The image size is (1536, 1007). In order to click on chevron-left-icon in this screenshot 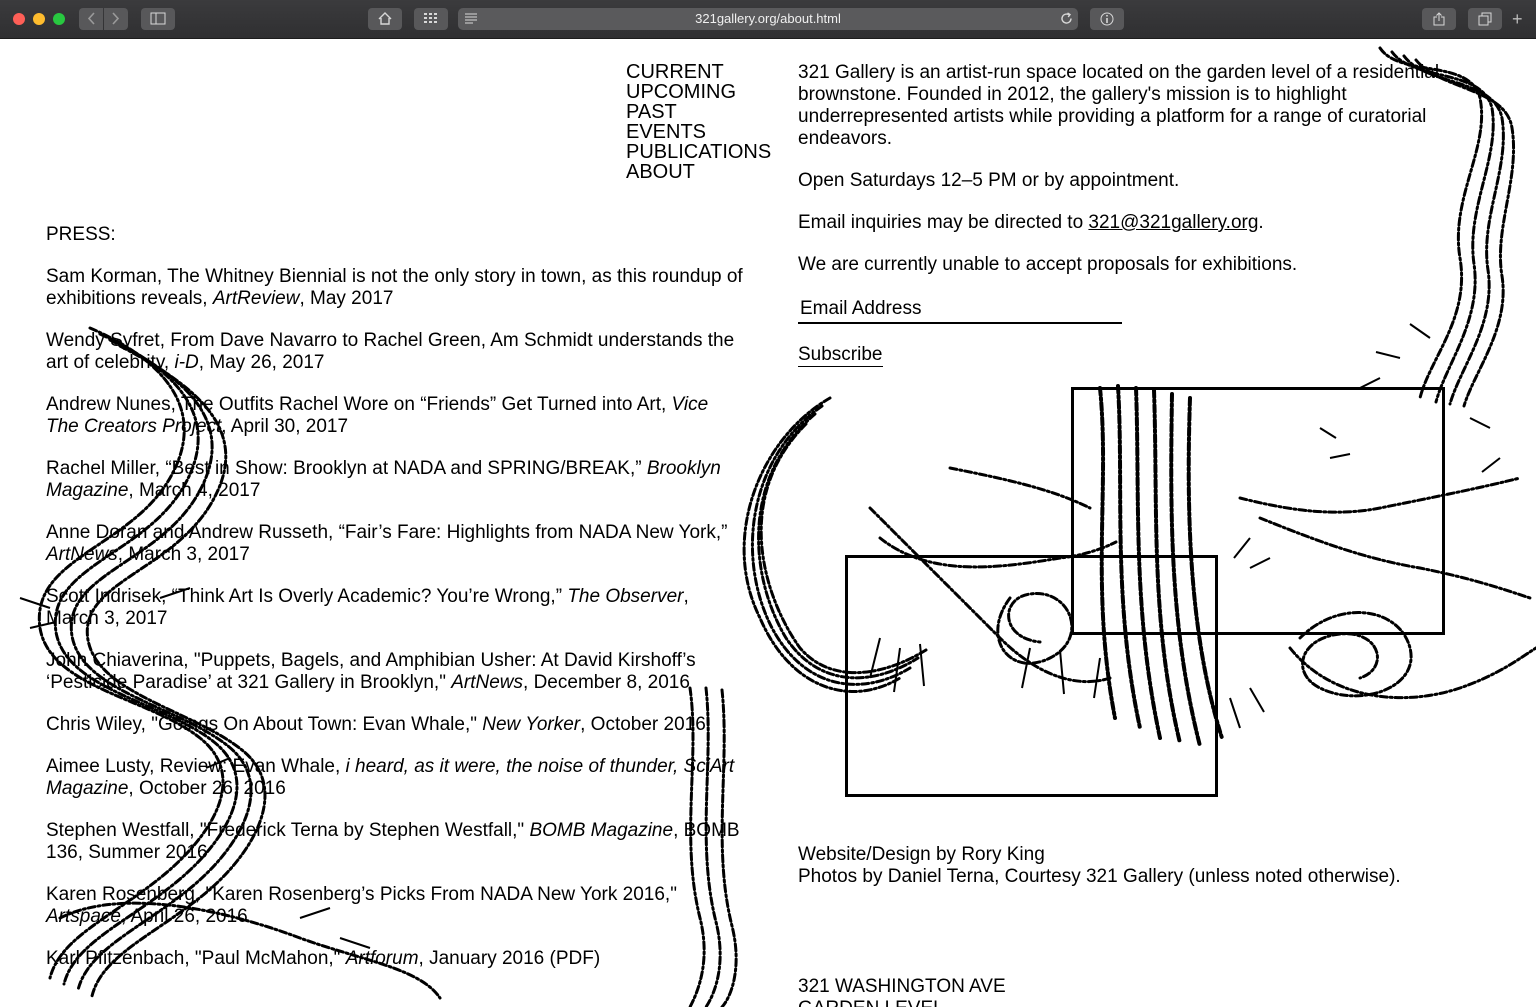, I will do `click(91, 18)`.